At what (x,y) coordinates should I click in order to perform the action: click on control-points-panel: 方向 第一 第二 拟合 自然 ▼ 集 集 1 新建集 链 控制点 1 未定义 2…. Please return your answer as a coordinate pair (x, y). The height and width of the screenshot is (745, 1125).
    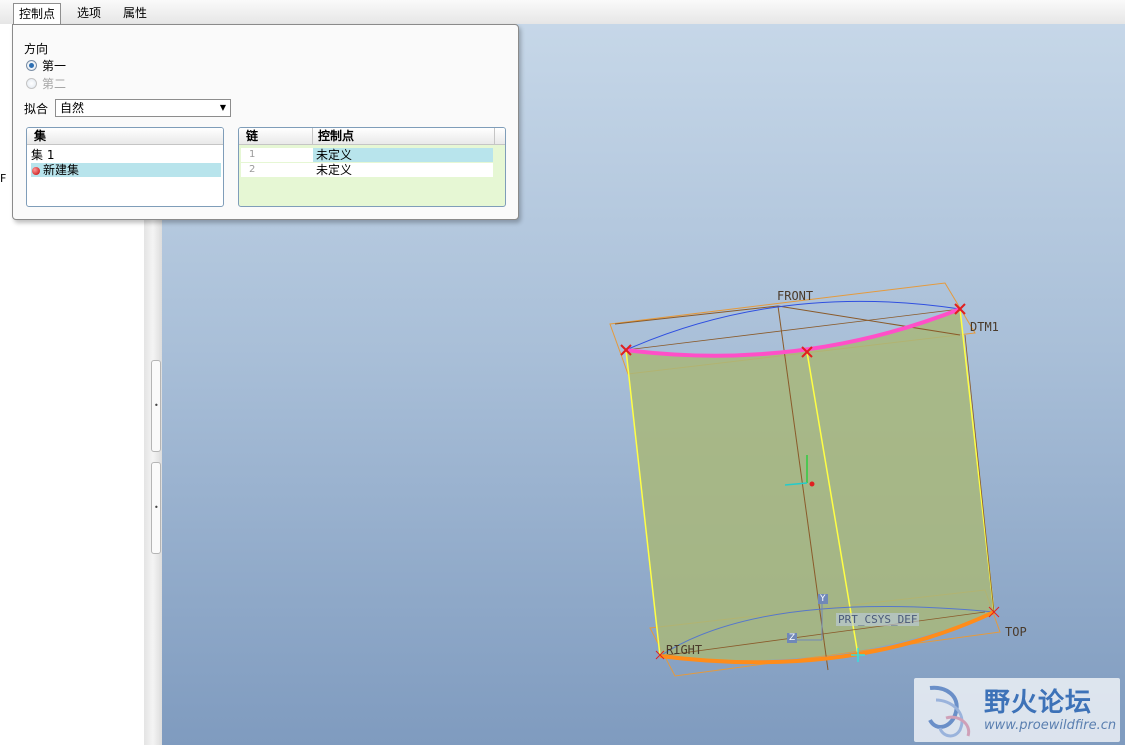
    Looking at the image, I should click on (265, 122).